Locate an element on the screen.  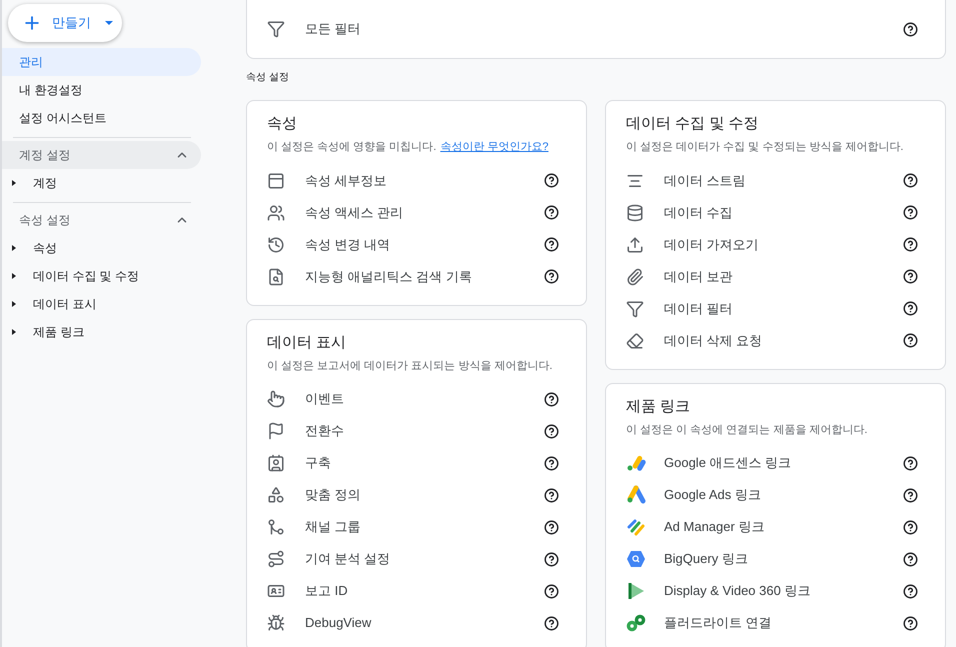
shapes-icon is located at coordinates (276, 495).